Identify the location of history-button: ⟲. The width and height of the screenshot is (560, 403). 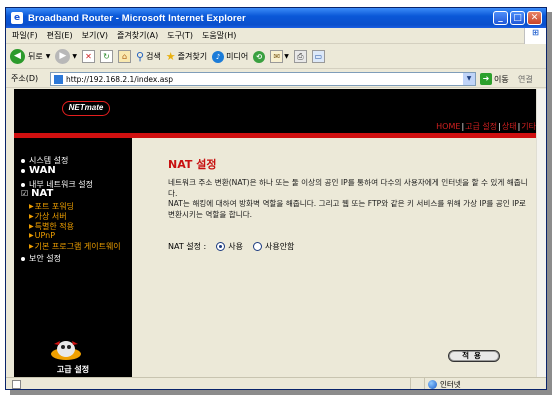
(259, 56).